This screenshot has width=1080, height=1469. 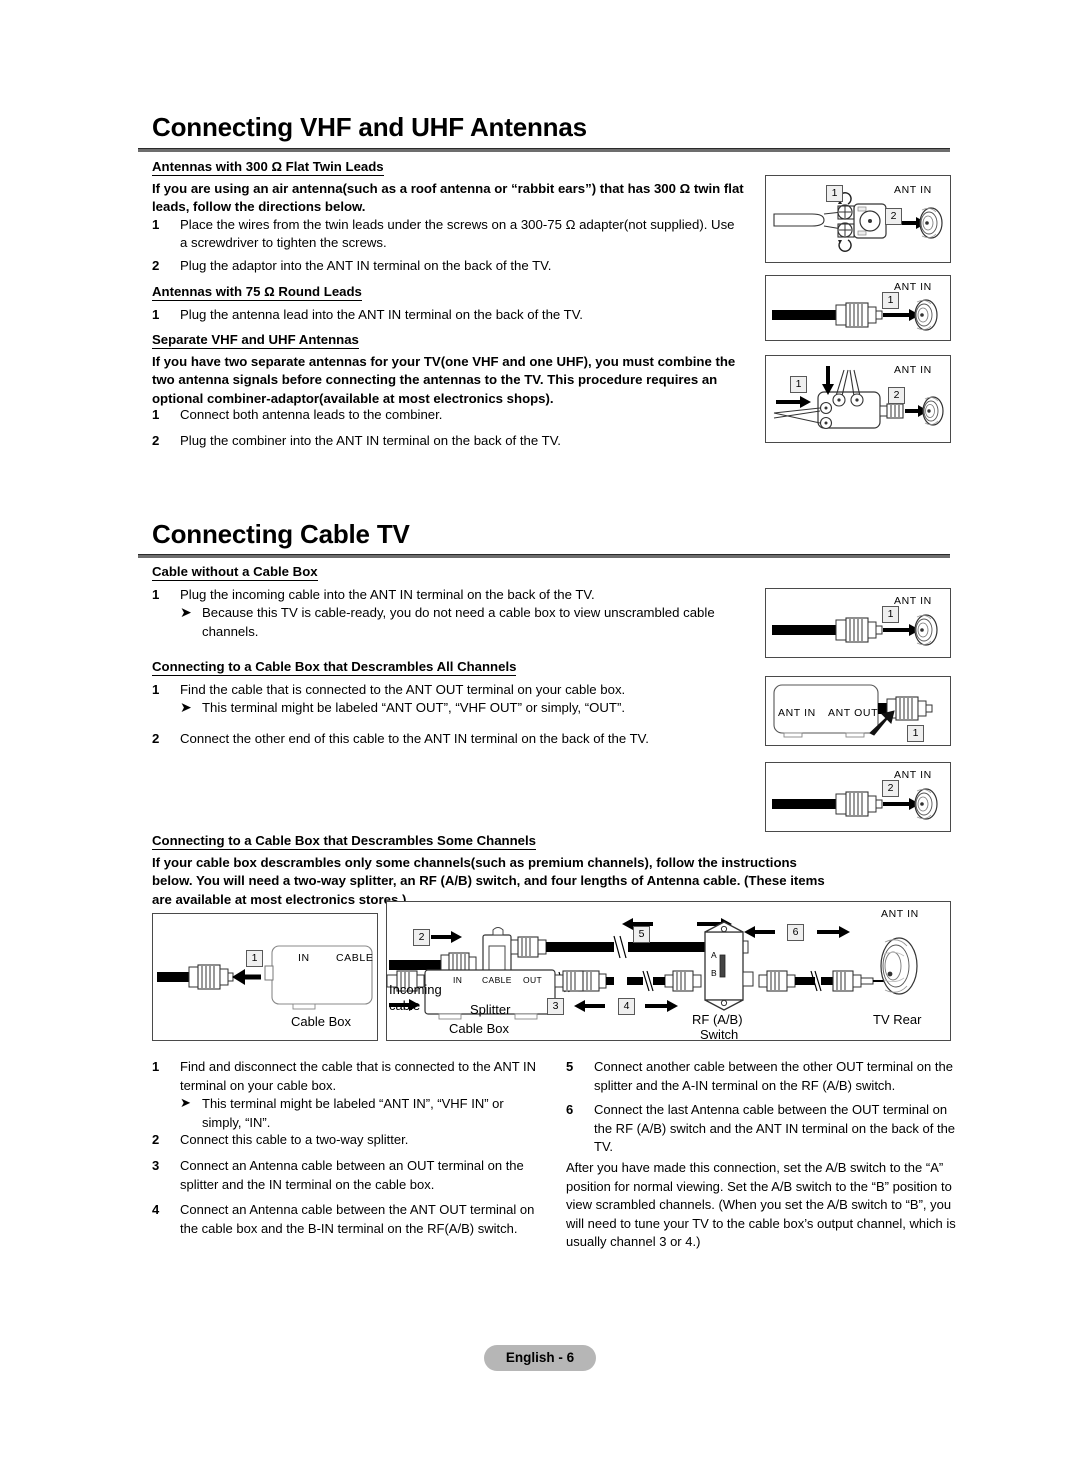 I want to click on callout-chip: 5, so click(x=641, y=934).